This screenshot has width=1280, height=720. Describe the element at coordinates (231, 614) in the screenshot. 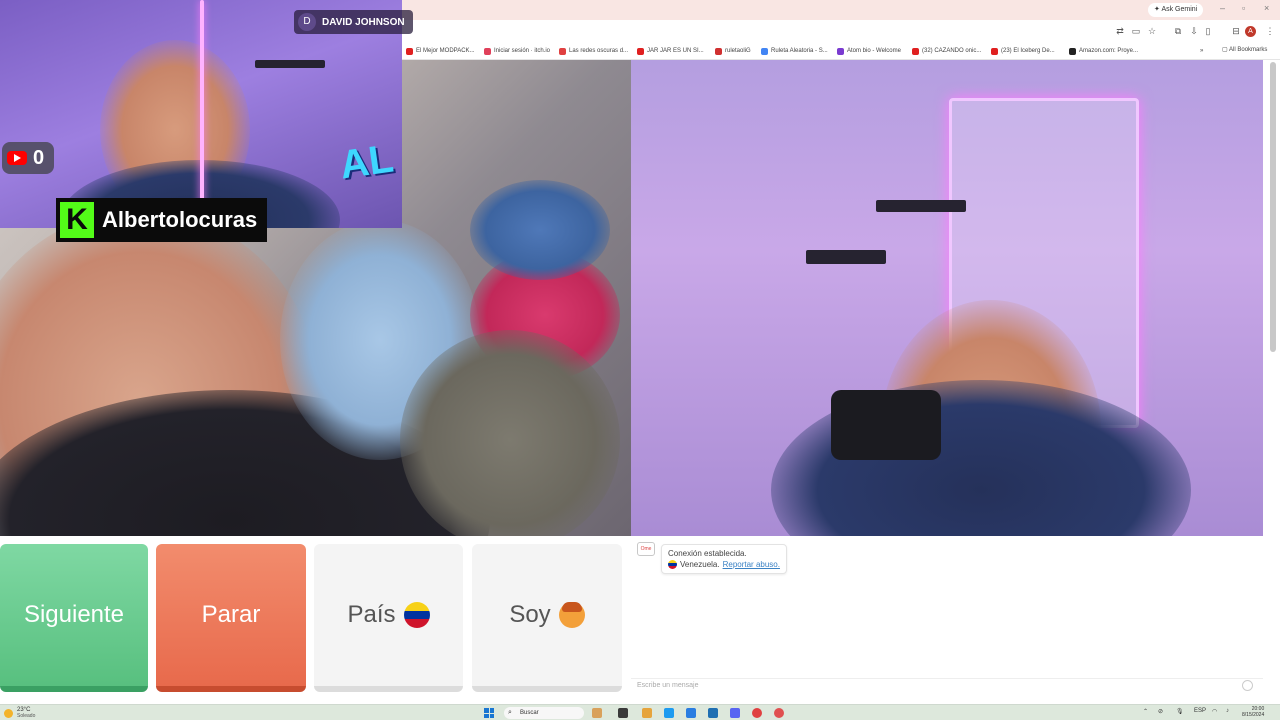

I see `stop-label: Parar` at that location.